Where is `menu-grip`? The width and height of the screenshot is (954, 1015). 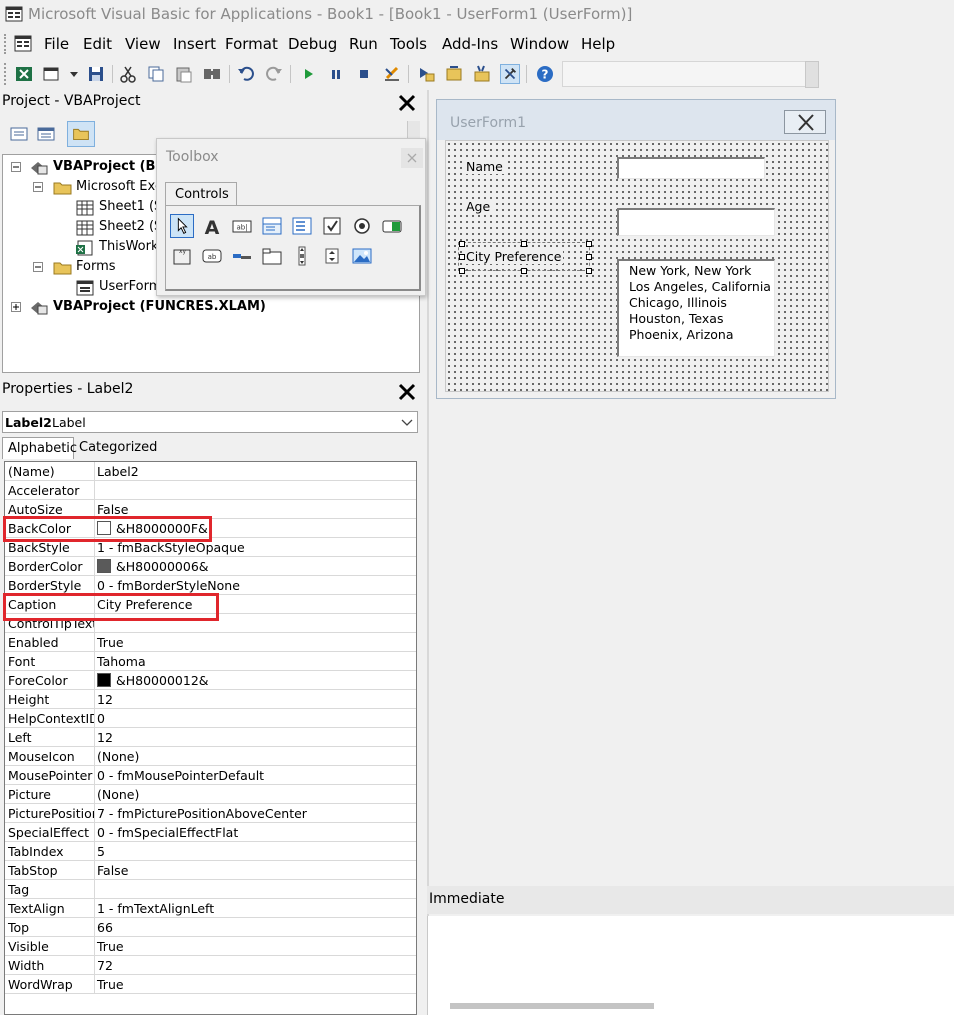 menu-grip is located at coordinates (6, 44).